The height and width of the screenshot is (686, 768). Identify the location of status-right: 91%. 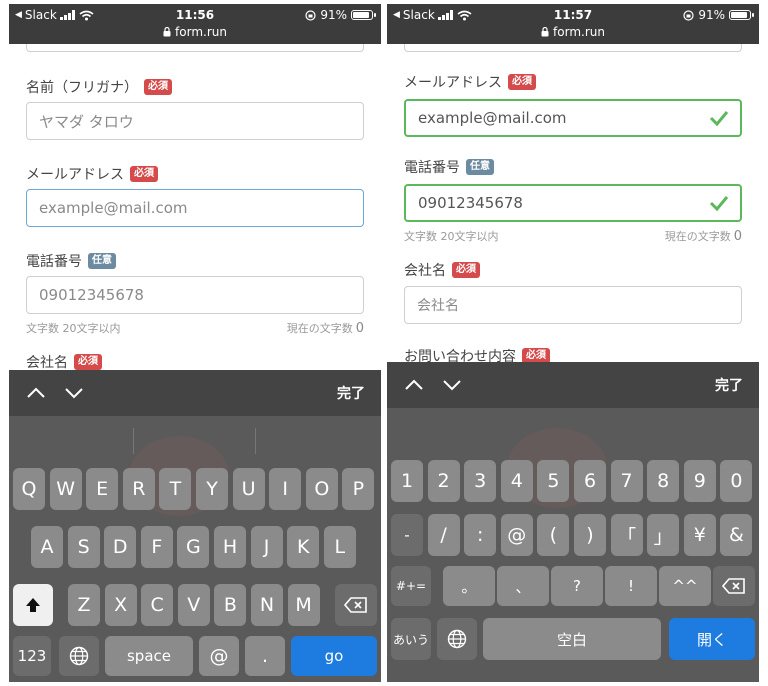
(718, 15).